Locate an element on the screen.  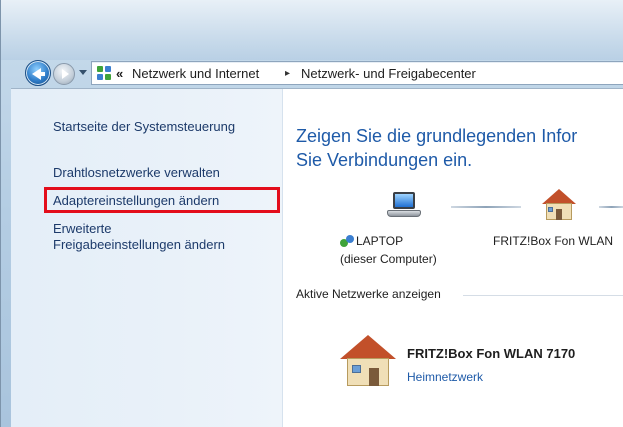
page-title-line1: Zeigen Sie die grundlegenden Infor is located at coordinates (437, 136).